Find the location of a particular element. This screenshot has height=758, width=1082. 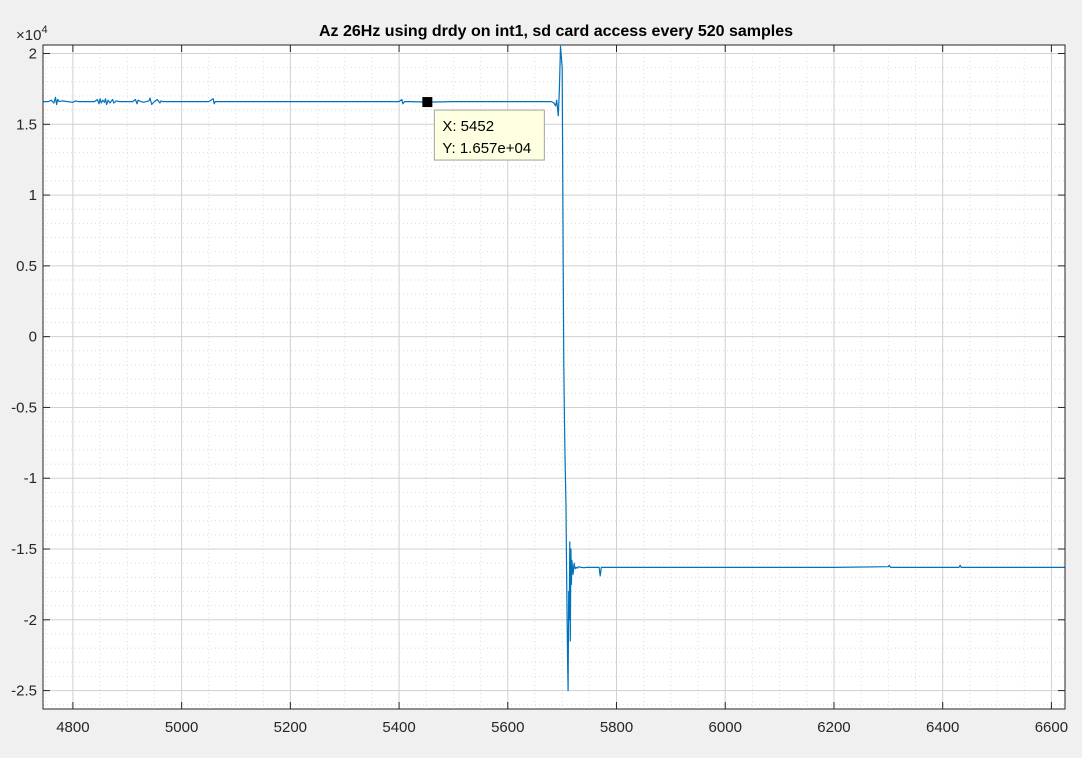

x-tick-label: 6000 is located at coordinates (725, 727).